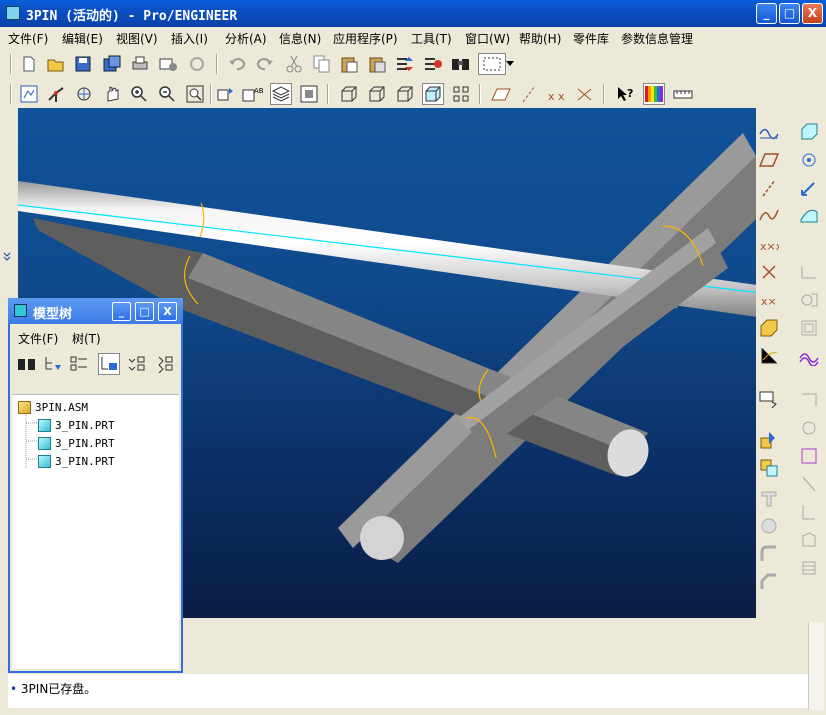 This screenshot has height=715, width=826. Describe the element at coordinates (29, 94) in the screenshot. I see `repaint-icon` at that location.